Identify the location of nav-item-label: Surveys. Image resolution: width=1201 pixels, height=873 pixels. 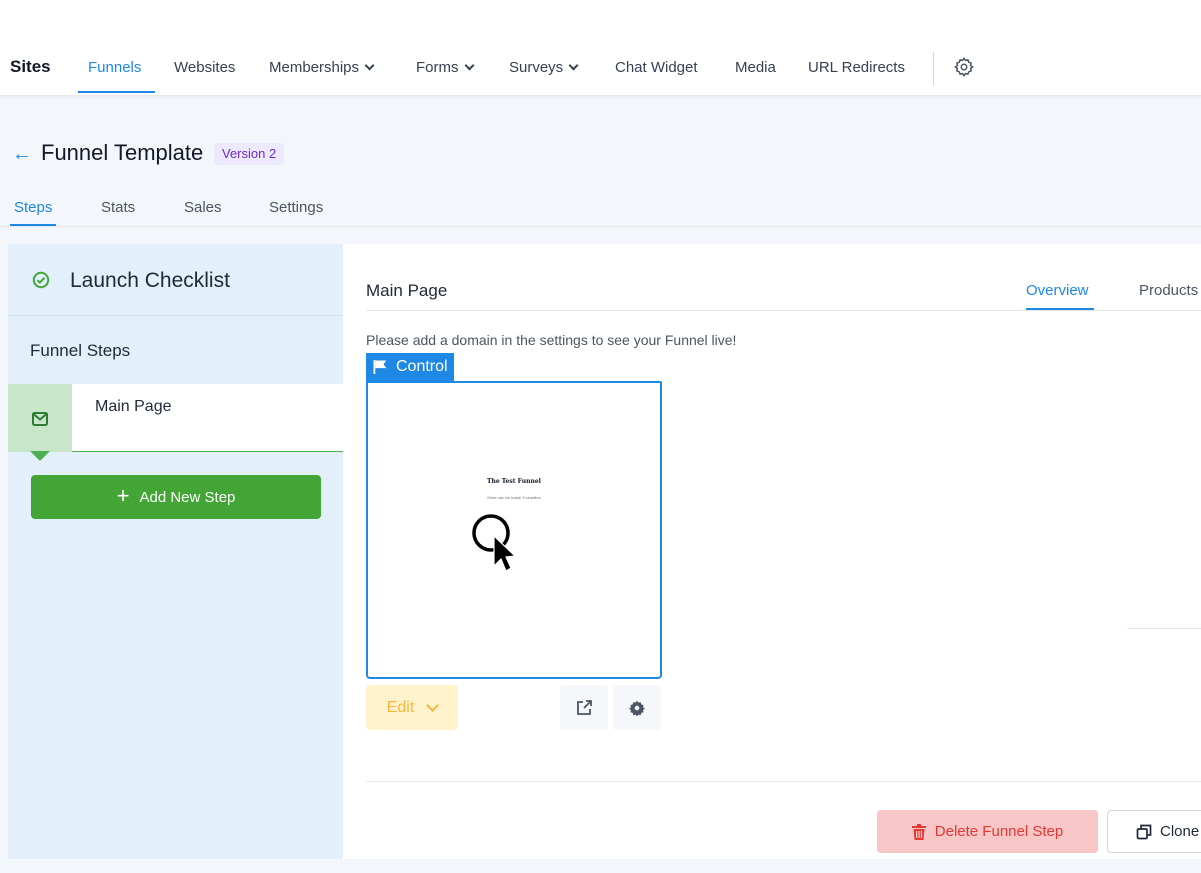
(536, 67).